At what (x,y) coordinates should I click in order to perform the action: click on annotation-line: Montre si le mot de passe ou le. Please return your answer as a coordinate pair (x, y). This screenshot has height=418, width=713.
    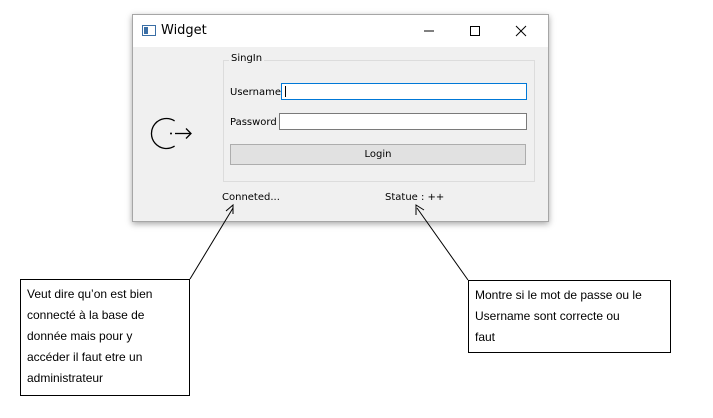
    Looking at the image, I should click on (558, 295).